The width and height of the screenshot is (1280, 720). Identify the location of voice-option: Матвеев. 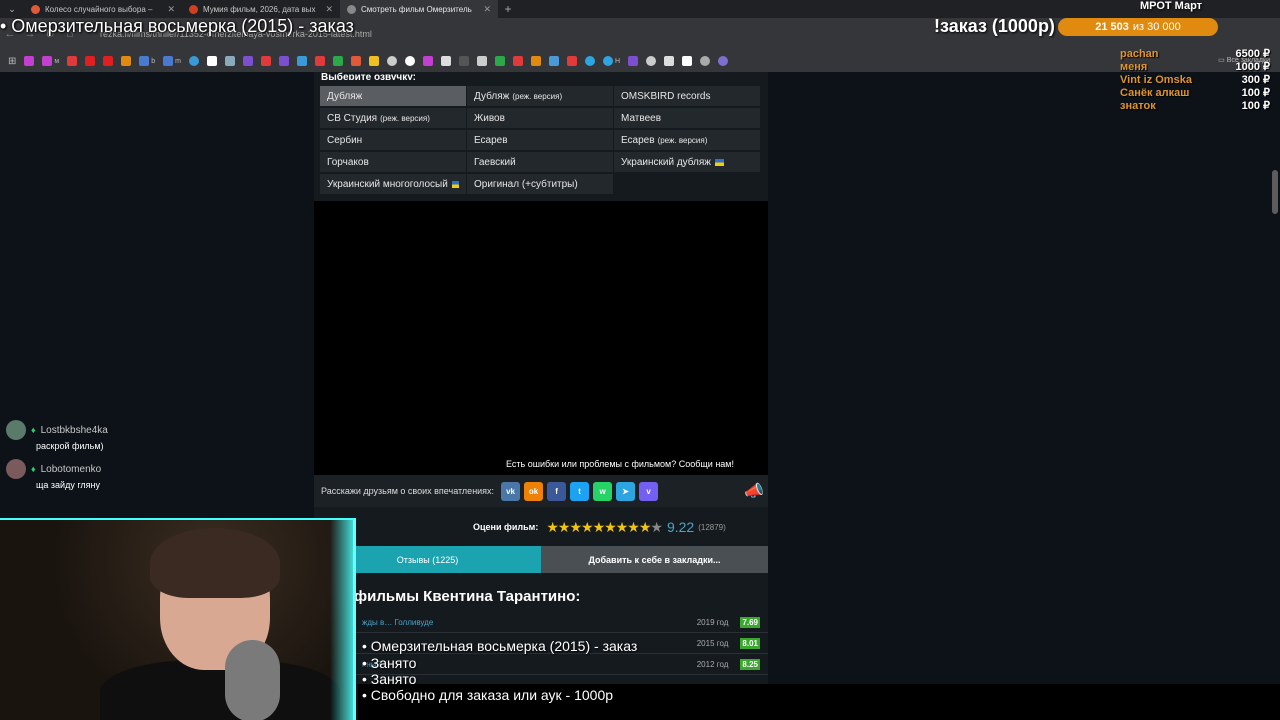
(687, 118).